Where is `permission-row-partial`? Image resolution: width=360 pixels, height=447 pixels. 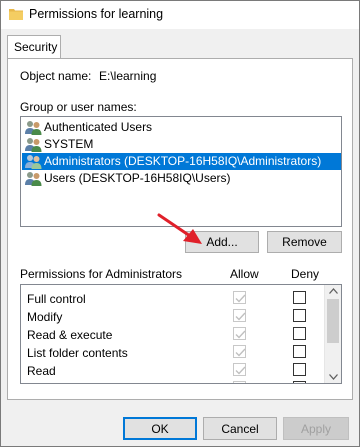 permission-row-partial is located at coordinates (171, 381).